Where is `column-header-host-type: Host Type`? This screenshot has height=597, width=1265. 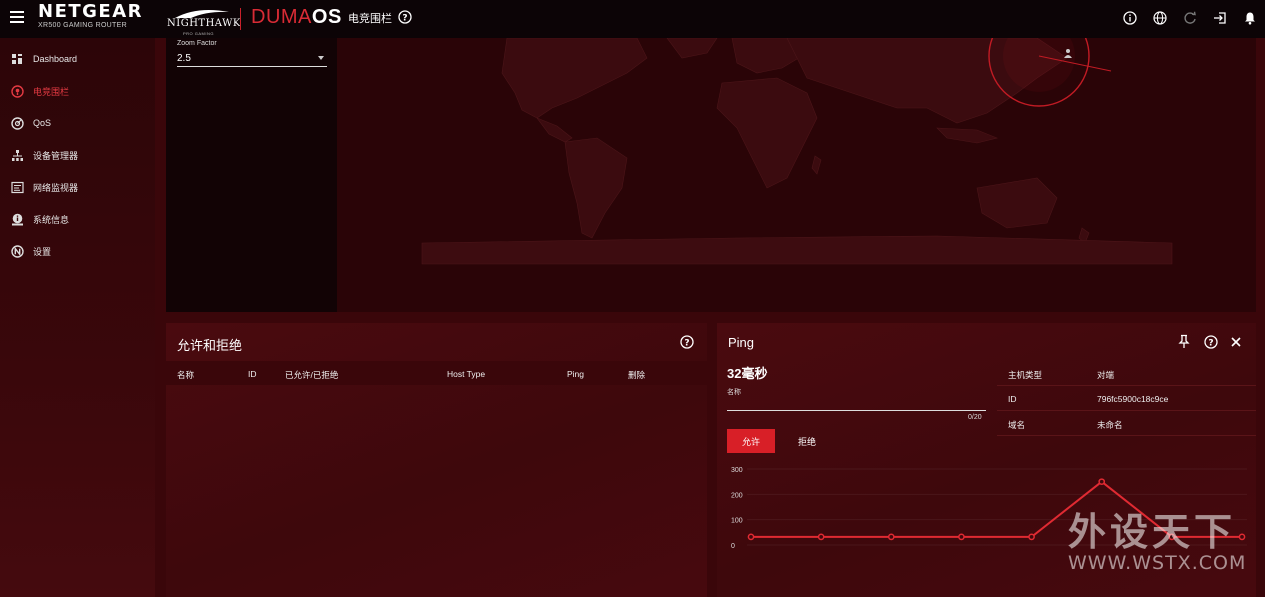 column-header-host-type: Host Type is located at coordinates (466, 374).